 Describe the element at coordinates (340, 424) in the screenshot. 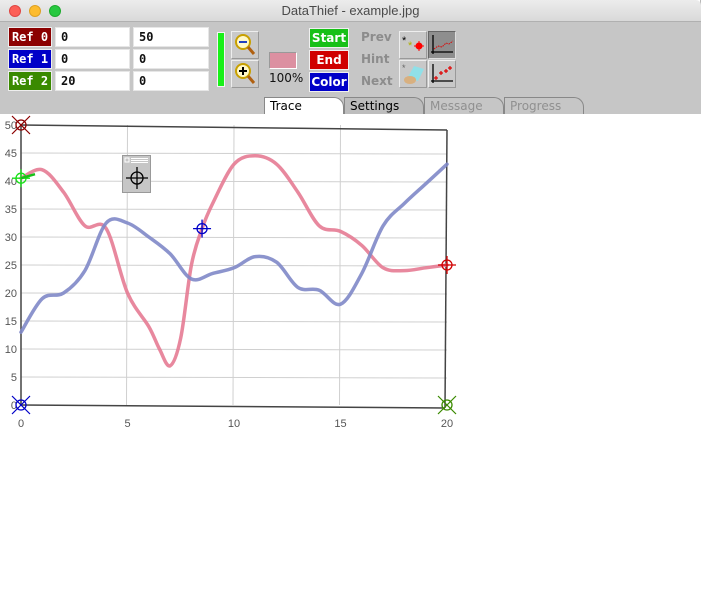

I see `x-tick-label: 15` at that location.